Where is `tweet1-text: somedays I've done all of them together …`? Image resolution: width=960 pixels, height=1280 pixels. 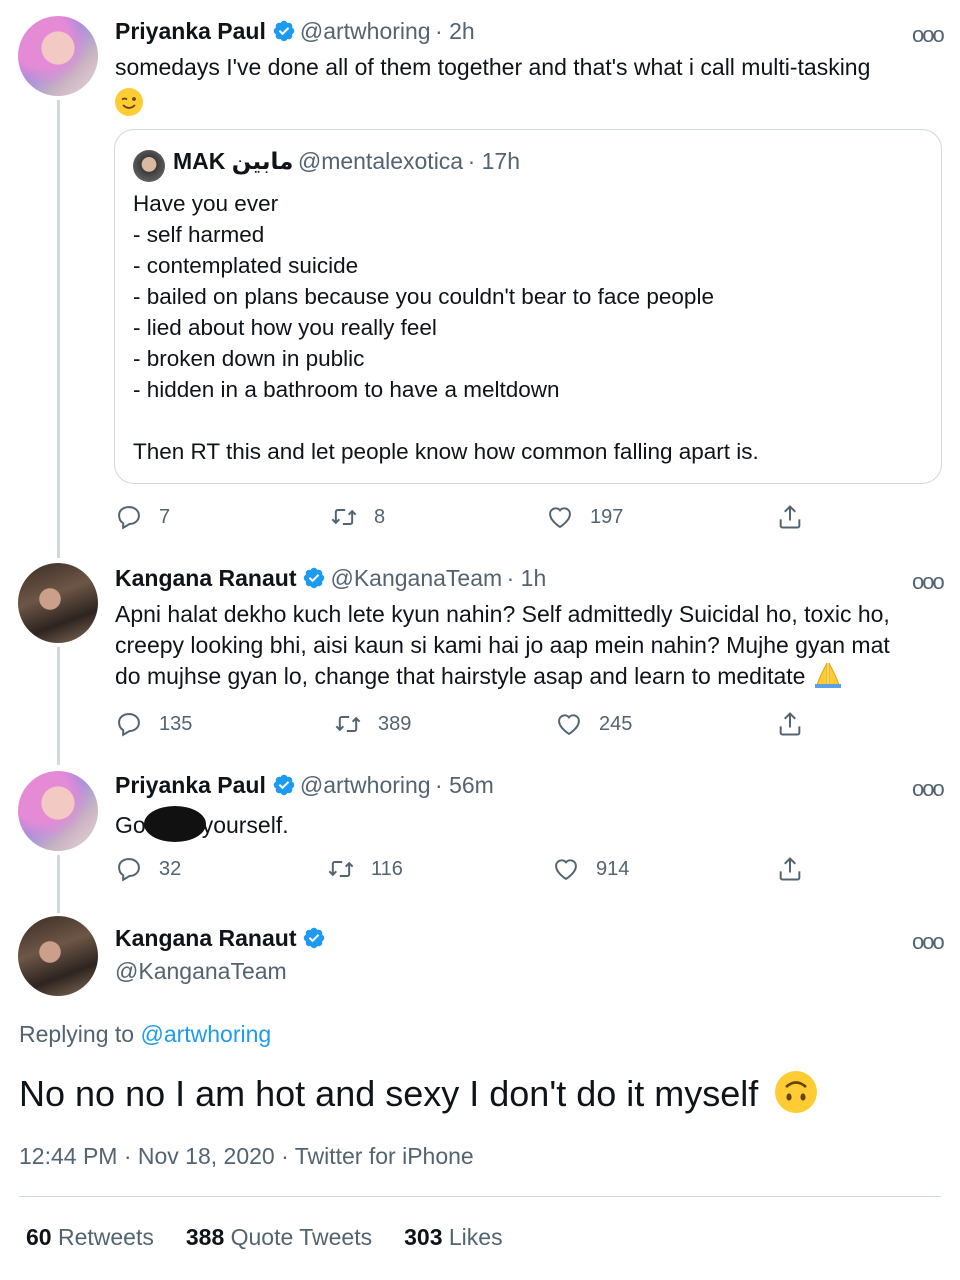
tweet1-text: somedays I've done all of them together … is located at coordinates (525, 84).